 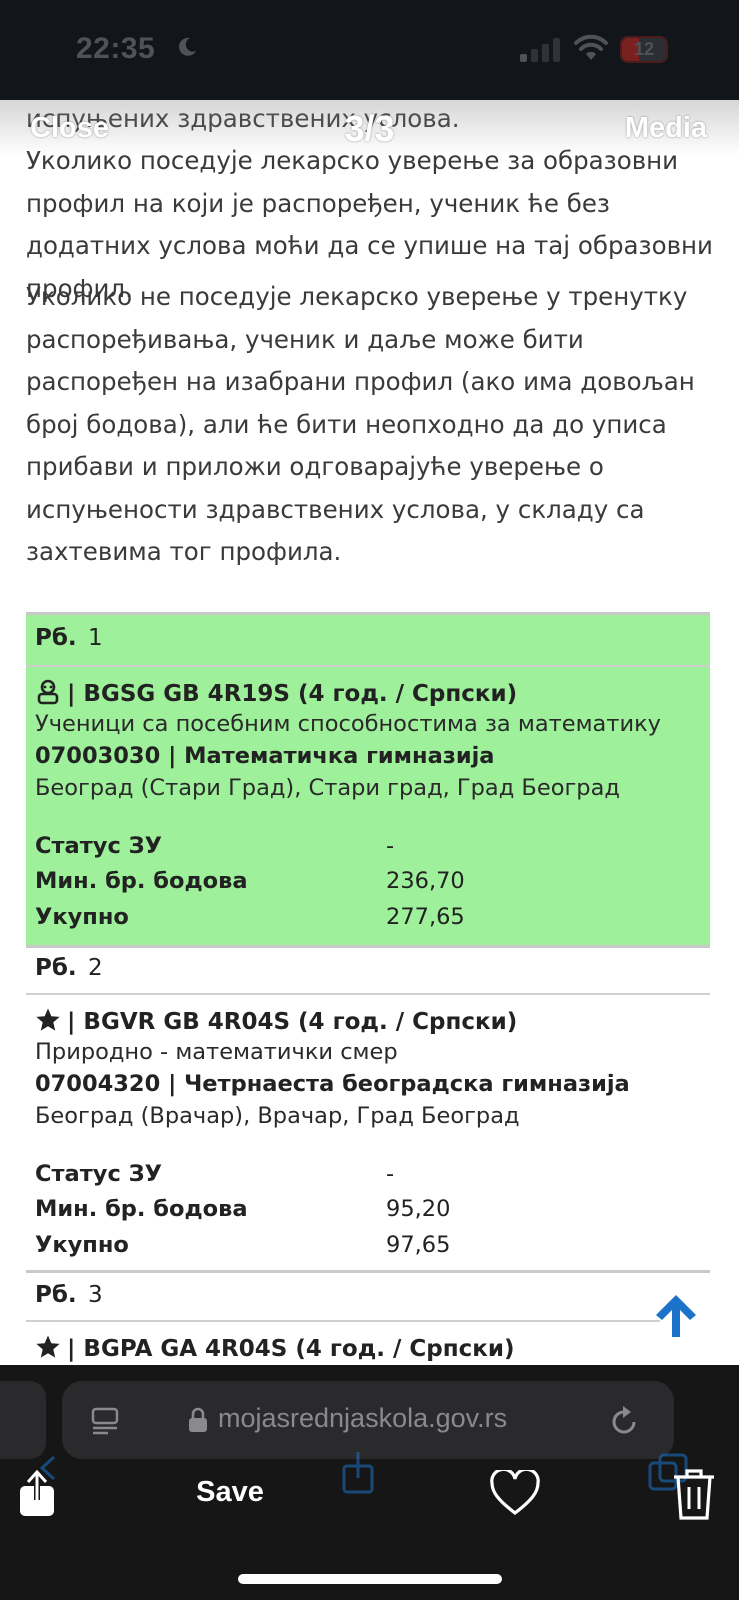 I want to click on wifi-icon, so click(x=591, y=47).